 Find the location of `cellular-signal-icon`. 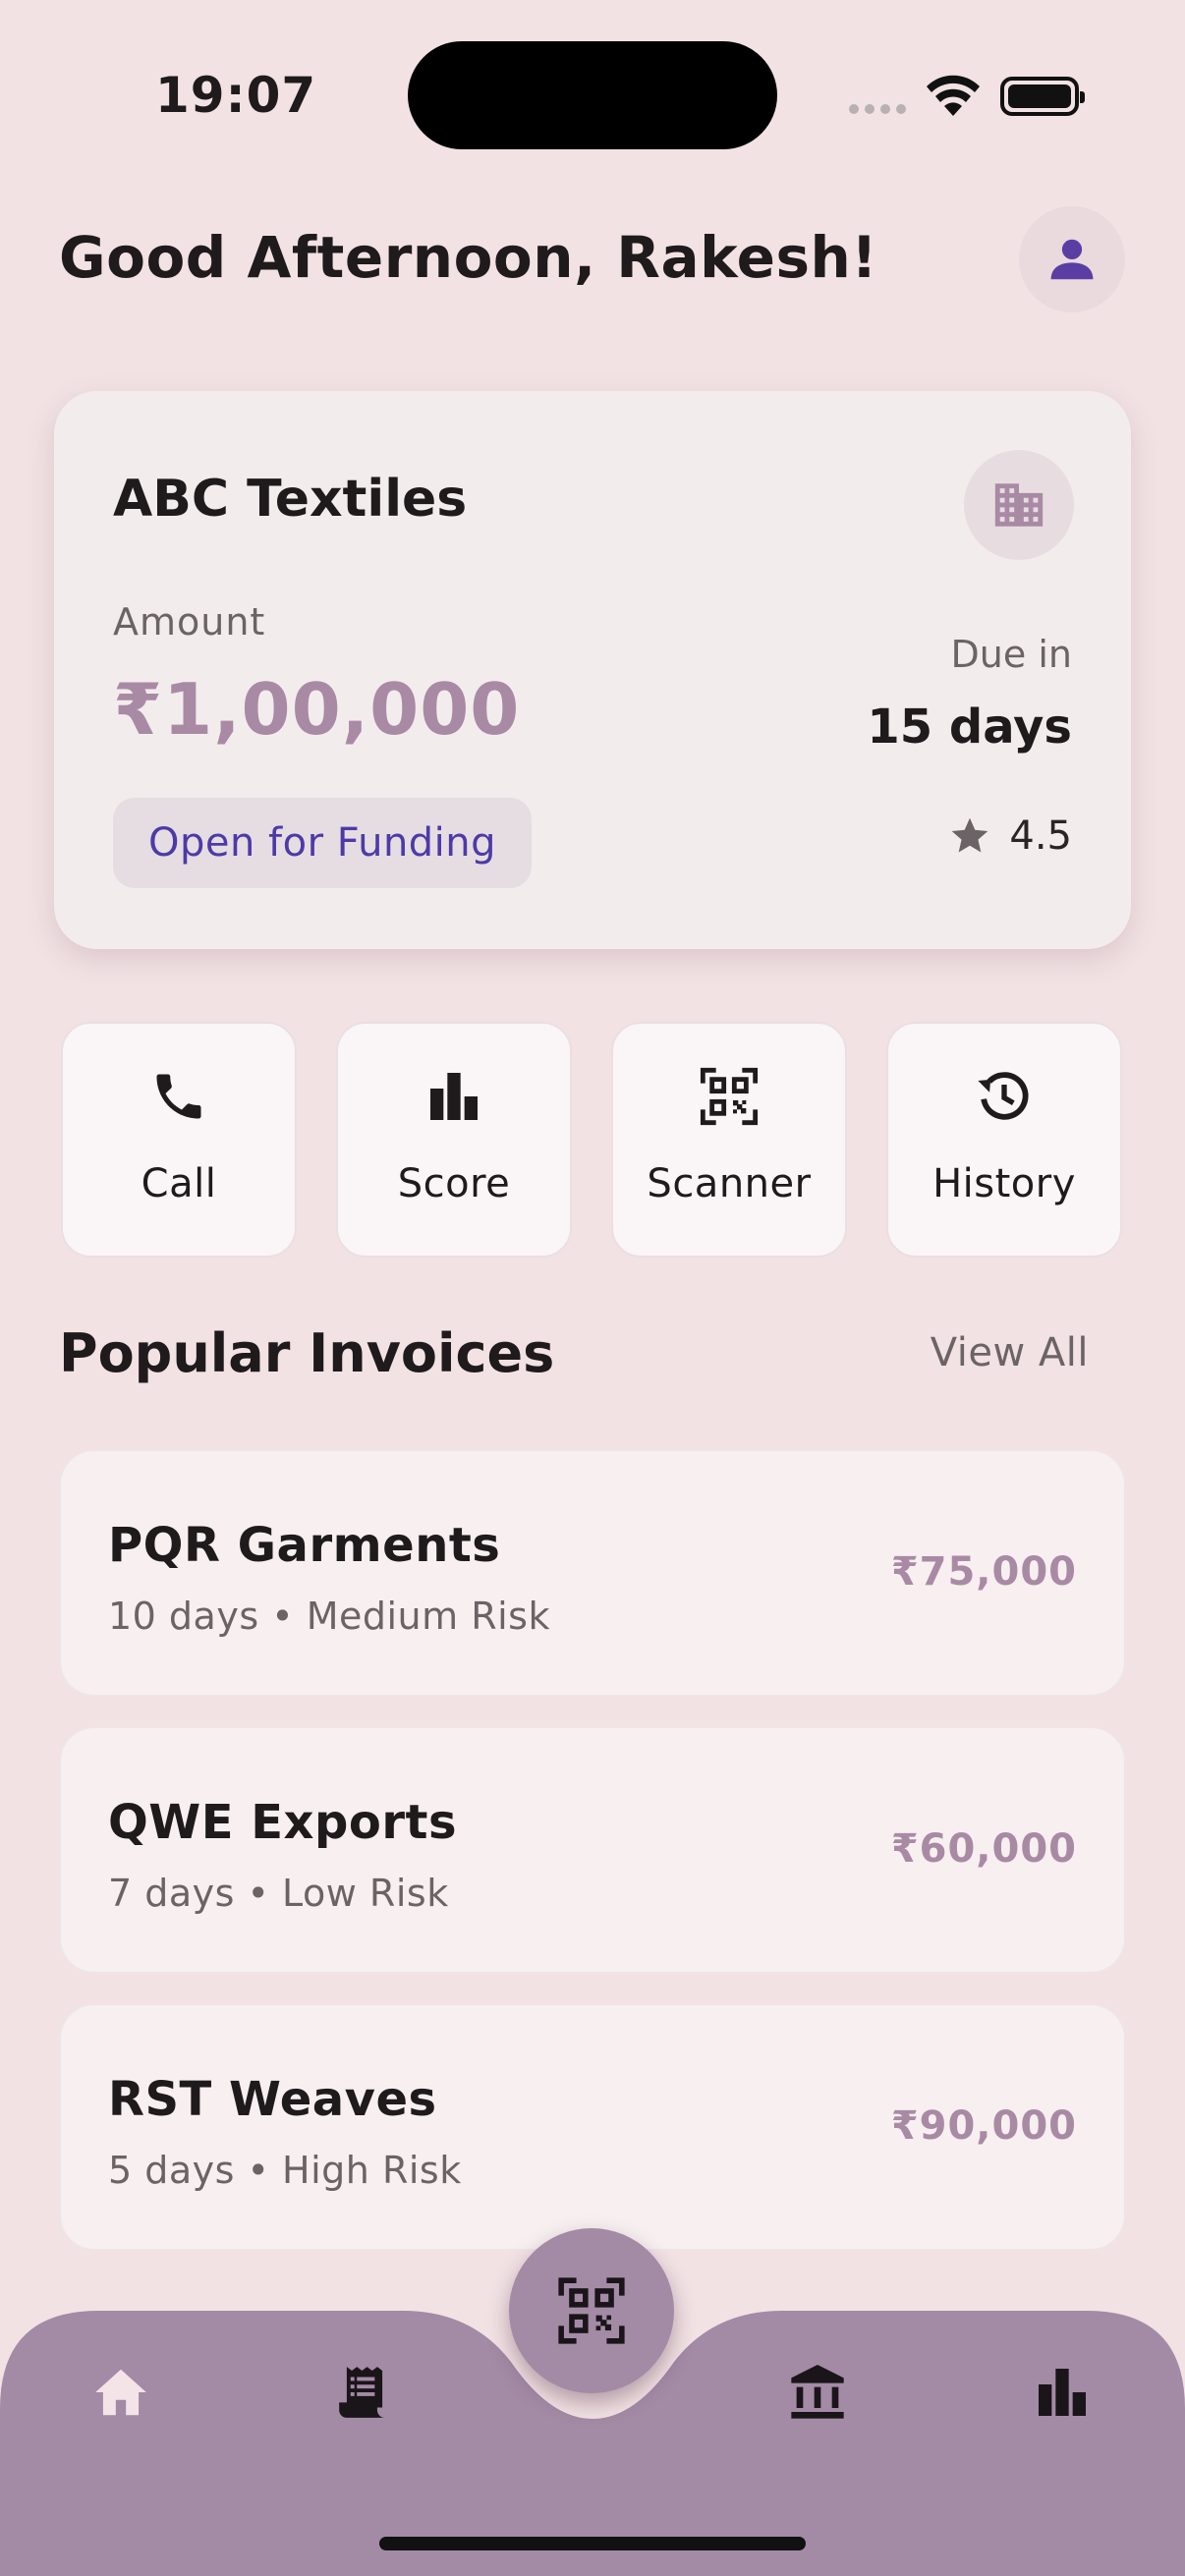

cellular-signal-icon is located at coordinates (878, 109).